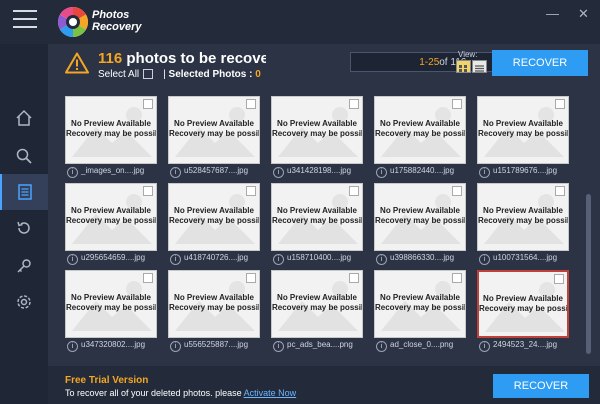 This screenshot has height=404, width=600. I want to click on close-button: ✕, so click(583, 14).